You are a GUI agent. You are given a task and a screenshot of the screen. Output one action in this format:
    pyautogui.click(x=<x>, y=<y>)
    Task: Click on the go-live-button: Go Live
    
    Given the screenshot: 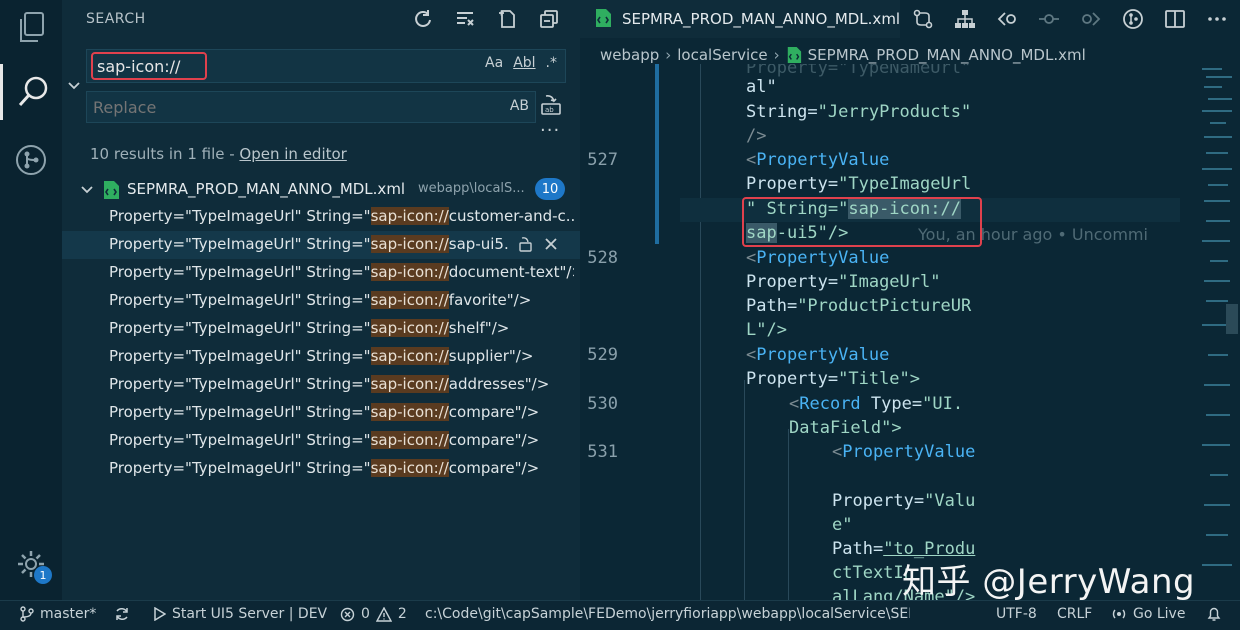 What is the action you would take?
    pyautogui.click(x=1148, y=614)
    